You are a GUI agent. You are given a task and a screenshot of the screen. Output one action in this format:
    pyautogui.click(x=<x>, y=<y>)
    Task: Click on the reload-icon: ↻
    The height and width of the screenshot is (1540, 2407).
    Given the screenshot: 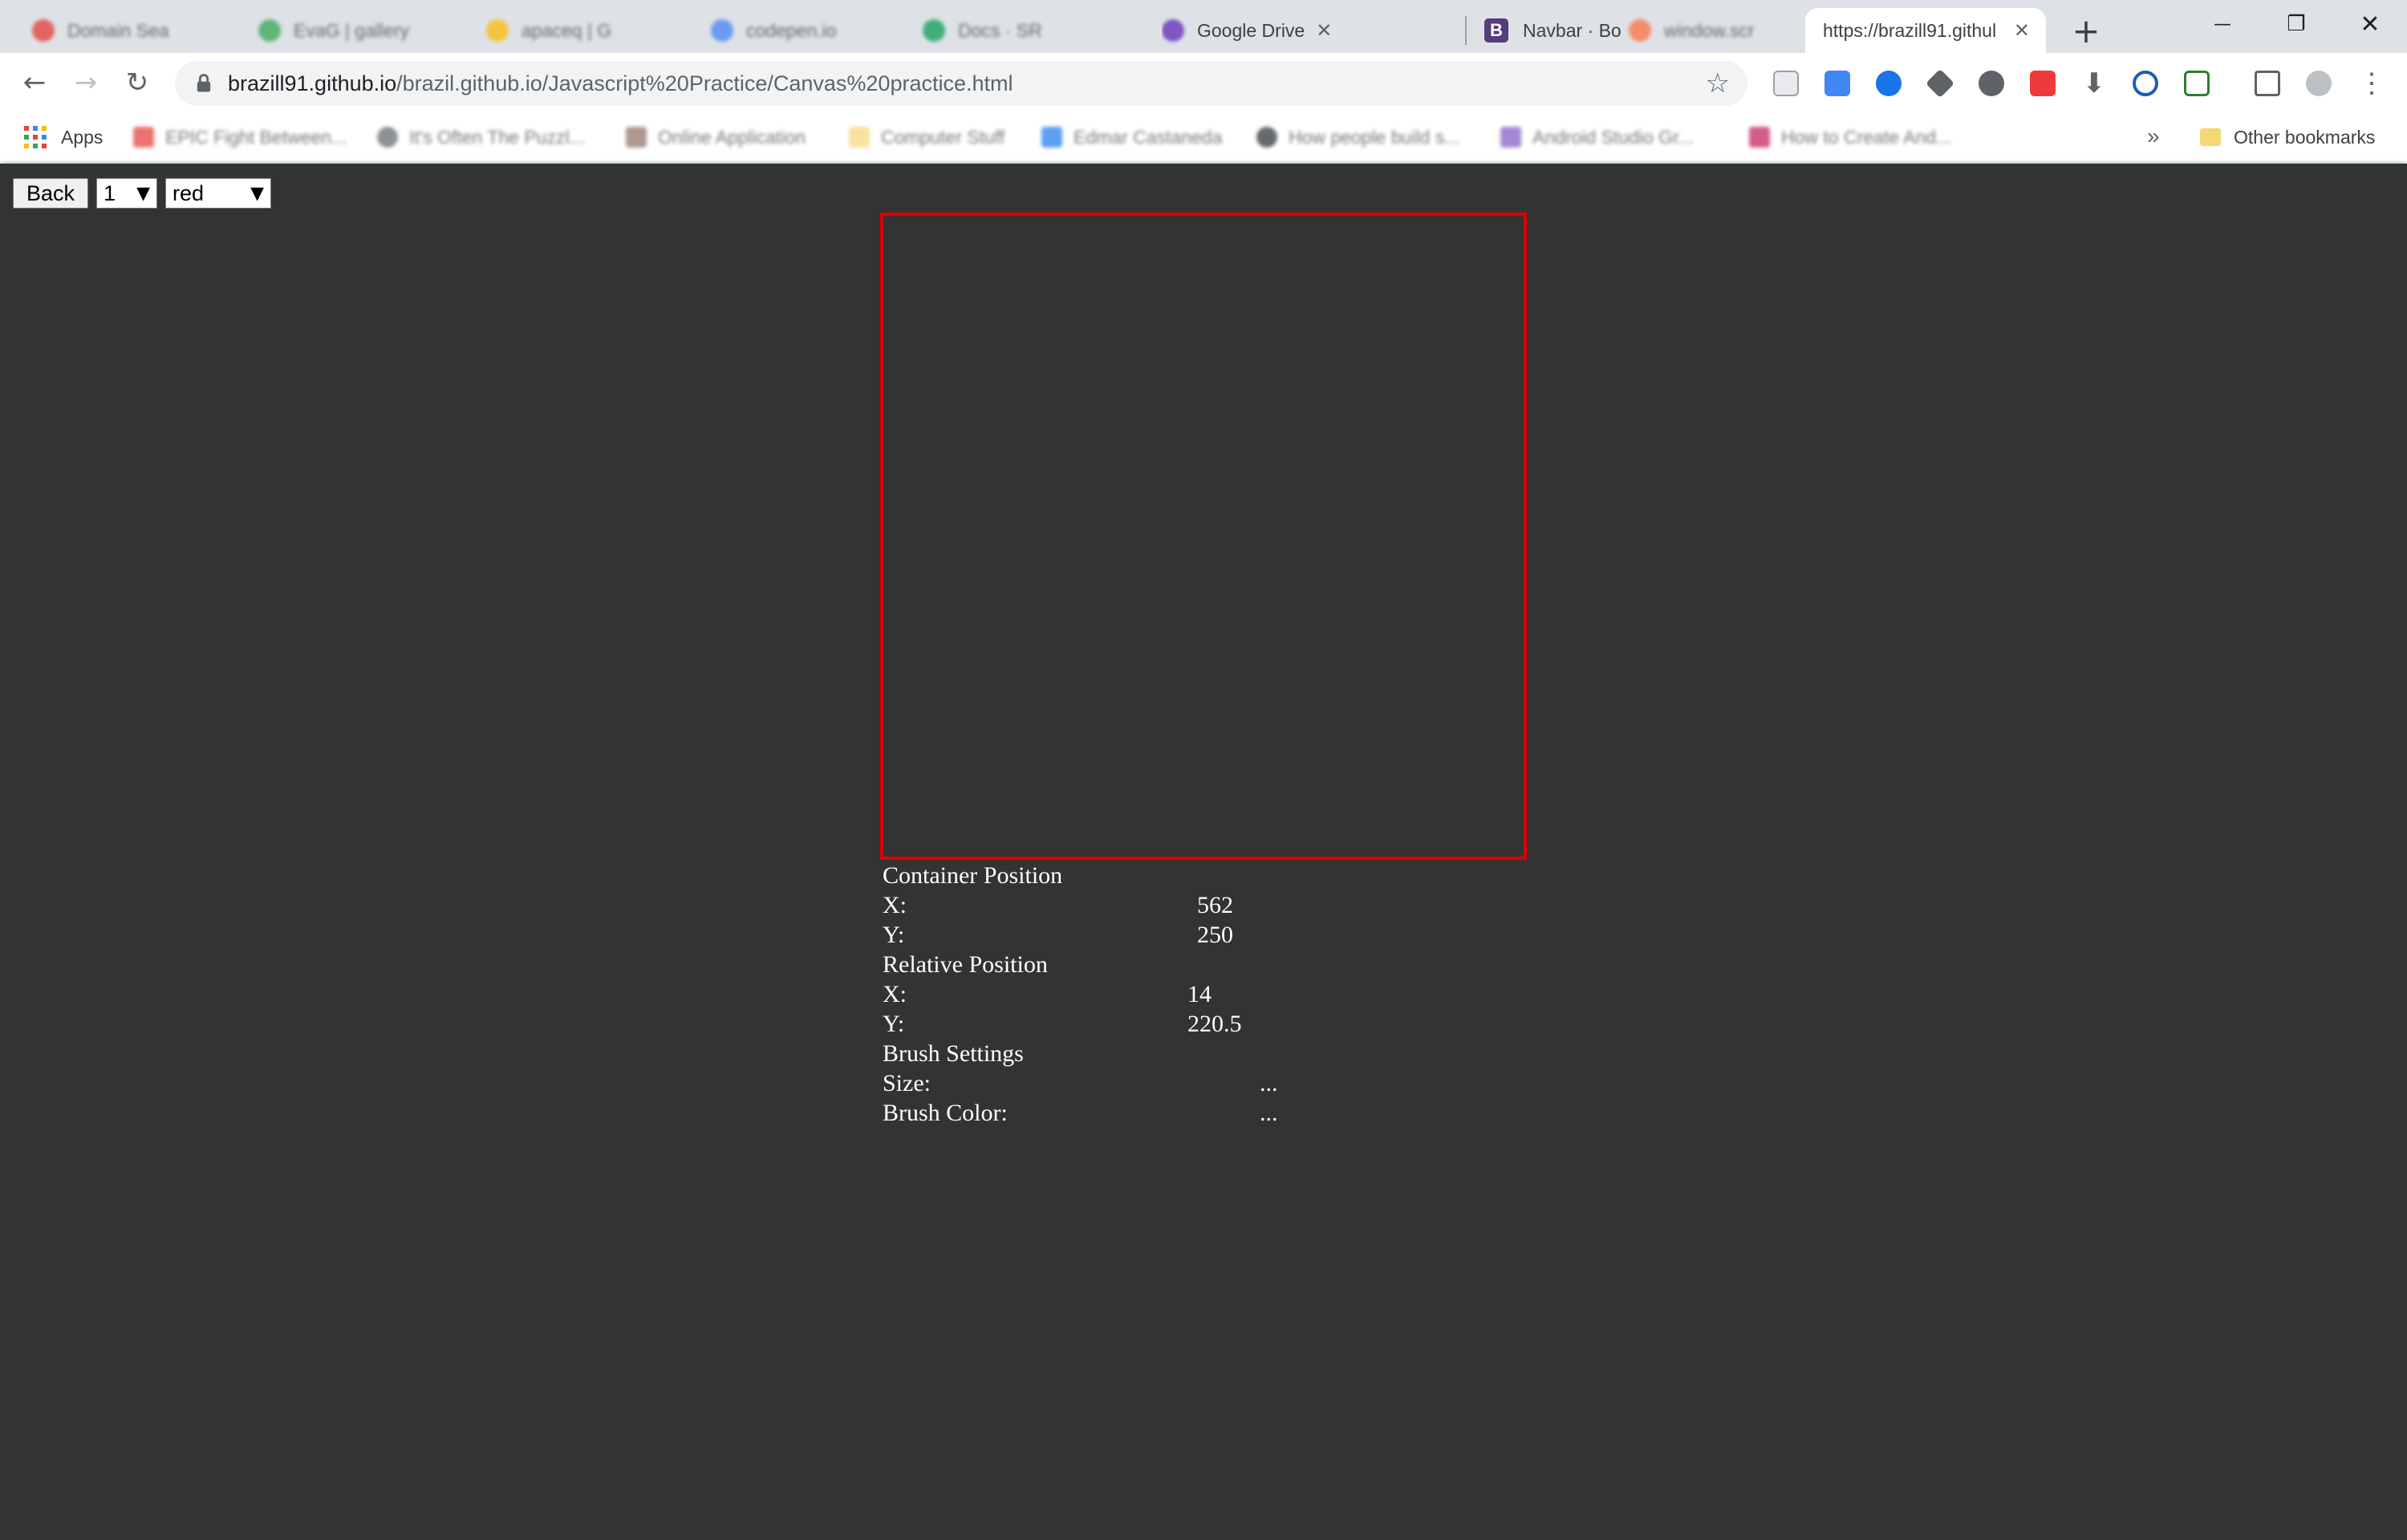 What is the action you would take?
    pyautogui.click(x=137, y=82)
    